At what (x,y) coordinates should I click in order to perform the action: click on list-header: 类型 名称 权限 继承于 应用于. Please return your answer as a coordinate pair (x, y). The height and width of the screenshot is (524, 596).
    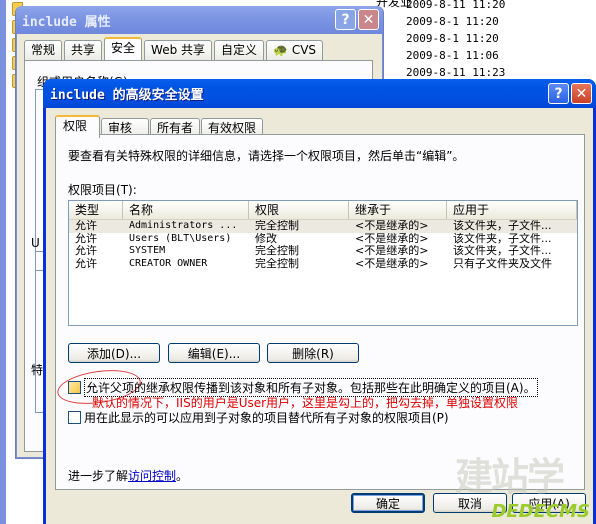
    Looking at the image, I should click on (323, 210).